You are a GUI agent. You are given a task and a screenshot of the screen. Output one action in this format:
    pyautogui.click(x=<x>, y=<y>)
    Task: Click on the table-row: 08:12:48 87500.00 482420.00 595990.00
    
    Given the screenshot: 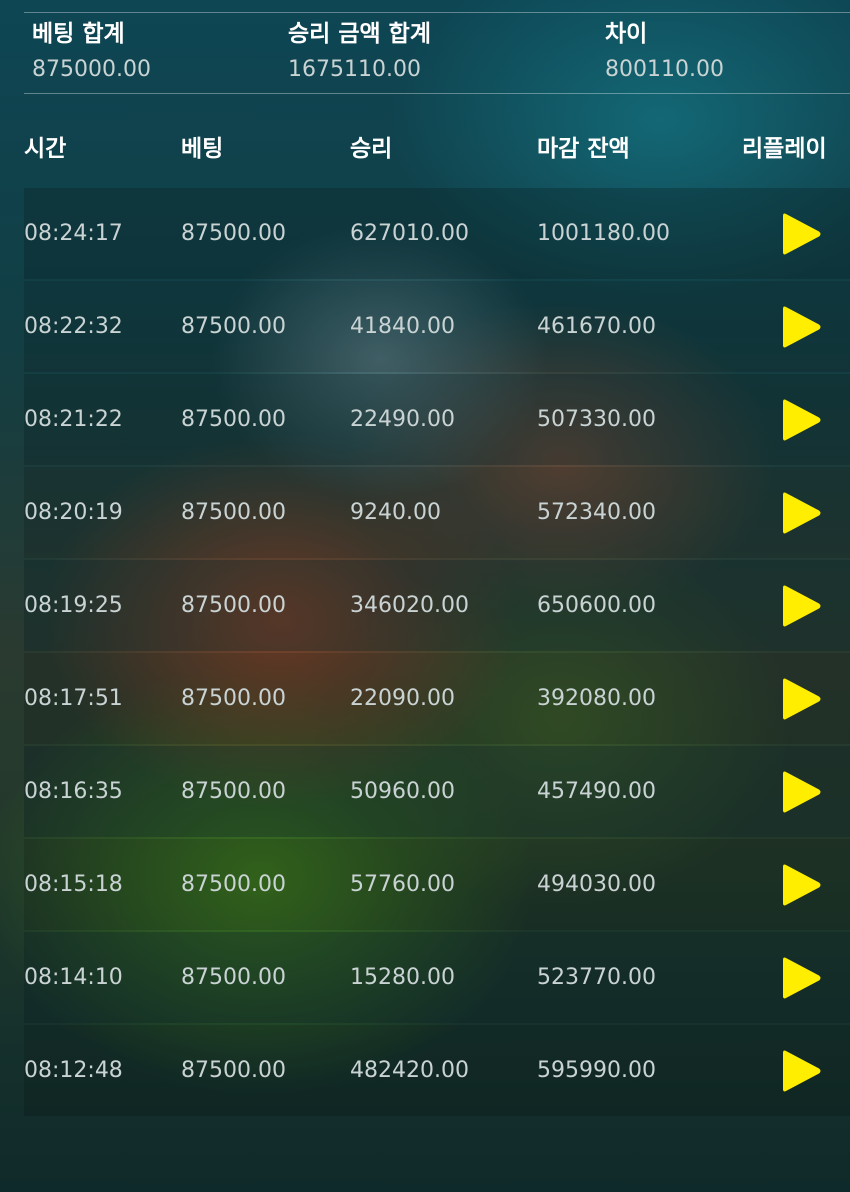 What is the action you would take?
    pyautogui.click(x=437, y=1070)
    